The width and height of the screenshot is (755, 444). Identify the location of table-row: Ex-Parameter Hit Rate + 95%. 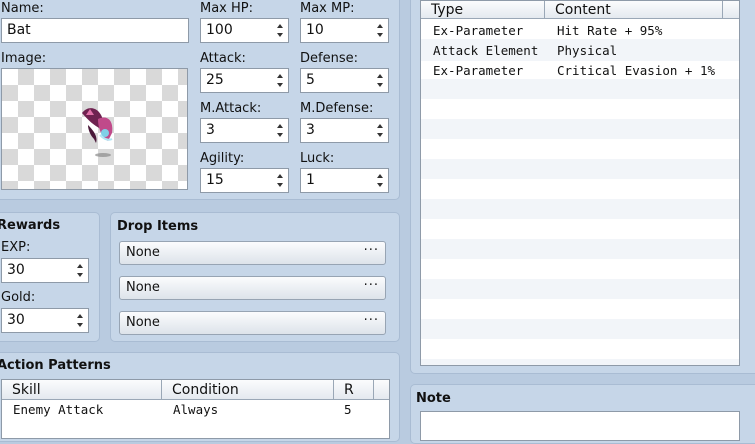
(580, 31).